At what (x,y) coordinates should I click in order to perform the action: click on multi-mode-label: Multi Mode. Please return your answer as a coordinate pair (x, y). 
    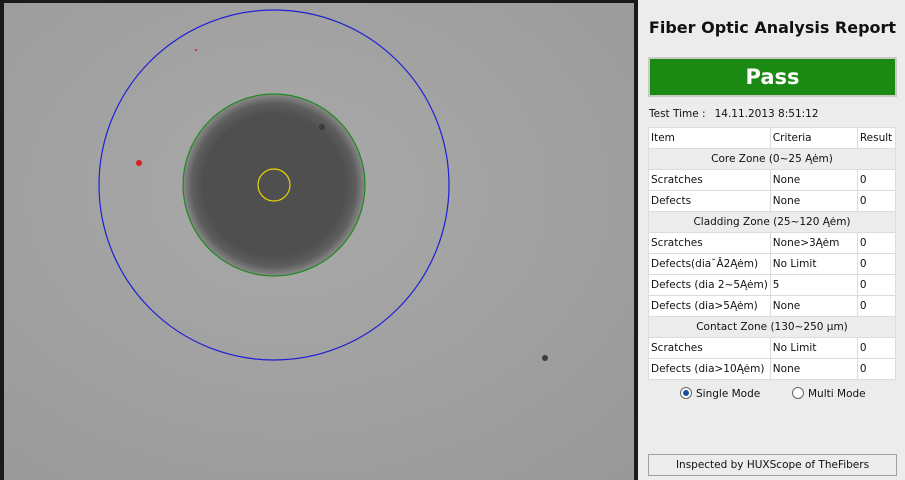
    Looking at the image, I should click on (837, 394).